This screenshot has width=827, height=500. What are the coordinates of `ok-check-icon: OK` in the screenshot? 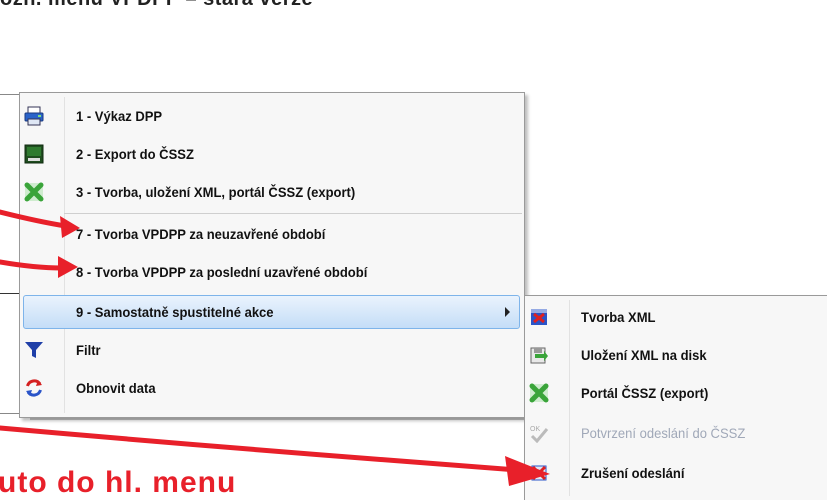 It's located at (539, 433).